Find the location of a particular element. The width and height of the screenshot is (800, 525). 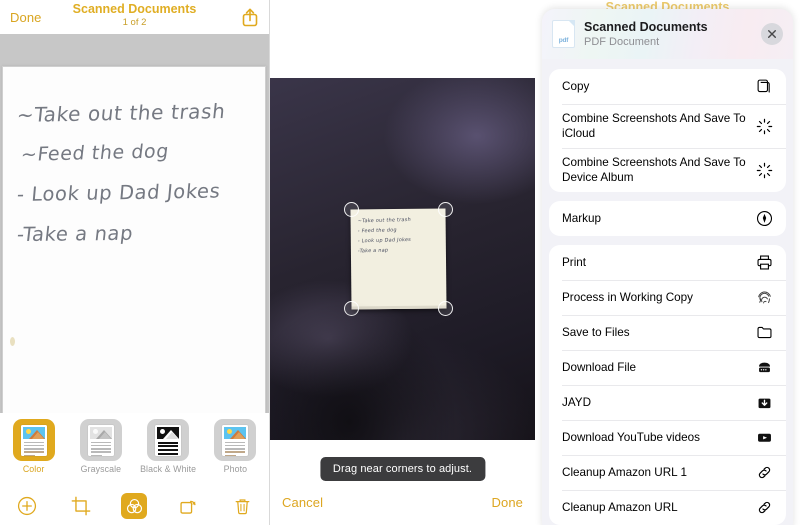

share-sheet-subtitle: PDF Document is located at coordinates (622, 41).